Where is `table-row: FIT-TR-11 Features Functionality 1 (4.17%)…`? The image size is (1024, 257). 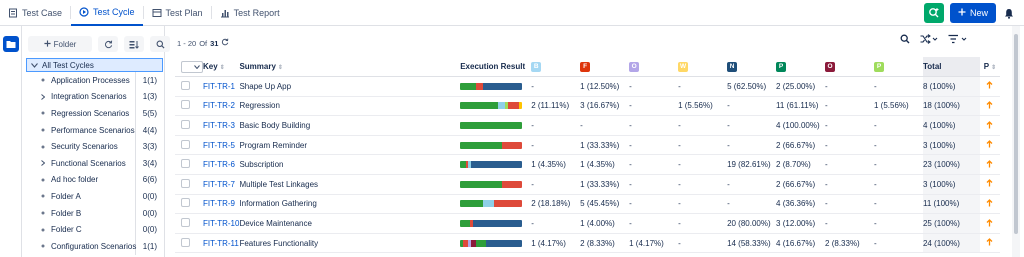
table-row: FIT-TR-11 Features Functionality 1 (4.17%)… is located at coordinates (587, 243).